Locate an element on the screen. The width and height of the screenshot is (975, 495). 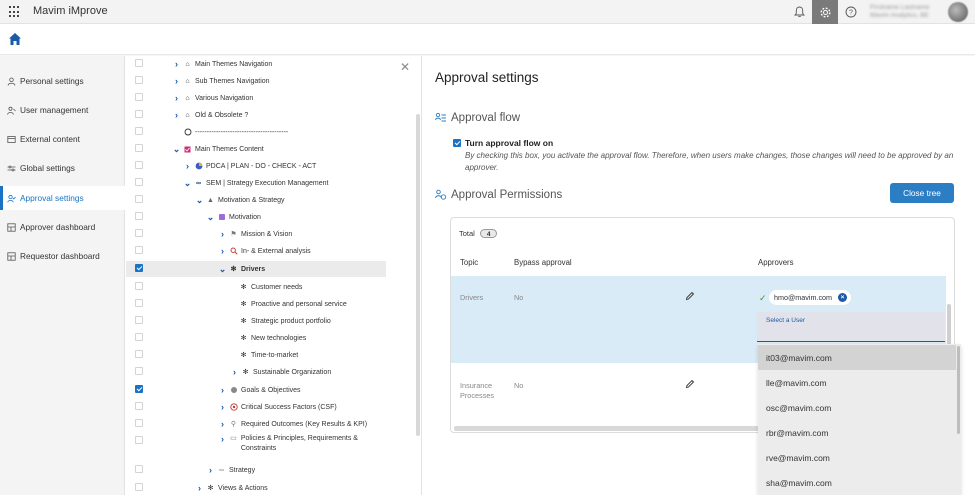
tree-row: › ⚲ Required Outcomes (Key Results & KPI) is located at coordinates (256, 424).